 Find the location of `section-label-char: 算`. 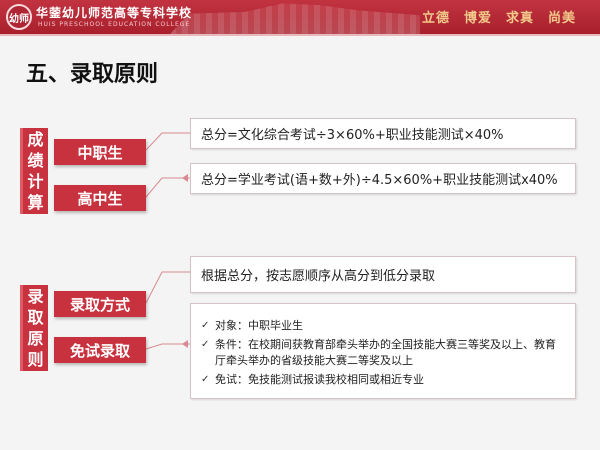

section-label-char: 算 is located at coordinates (35, 202).